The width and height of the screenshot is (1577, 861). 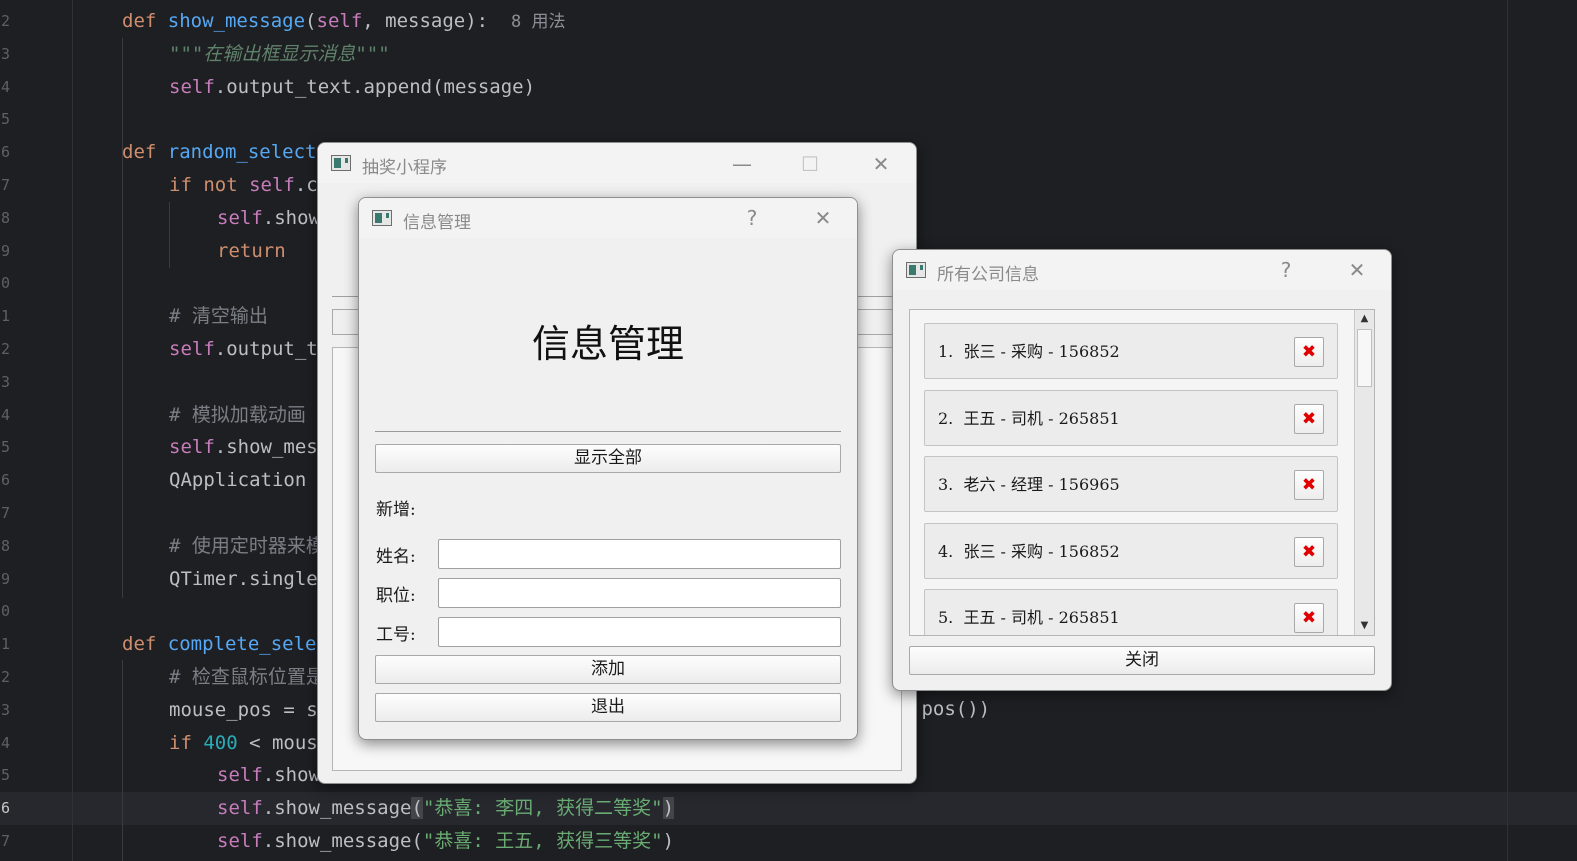 I want to click on code-token: < mous, so click(x=277, y=742).